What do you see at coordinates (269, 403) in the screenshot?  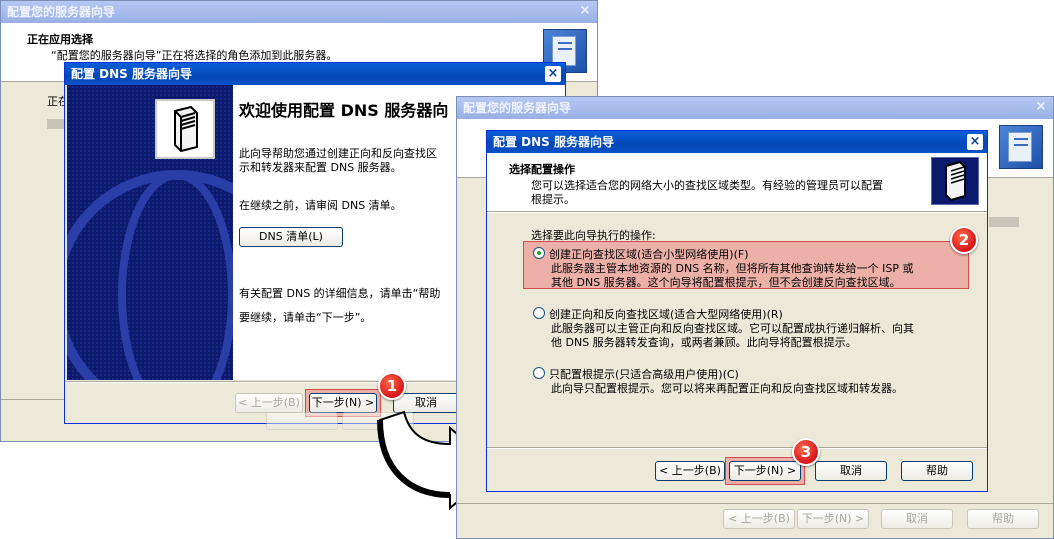 I see `welcome-back-button: < 上一步(B)` at bounding box center [269, 403].